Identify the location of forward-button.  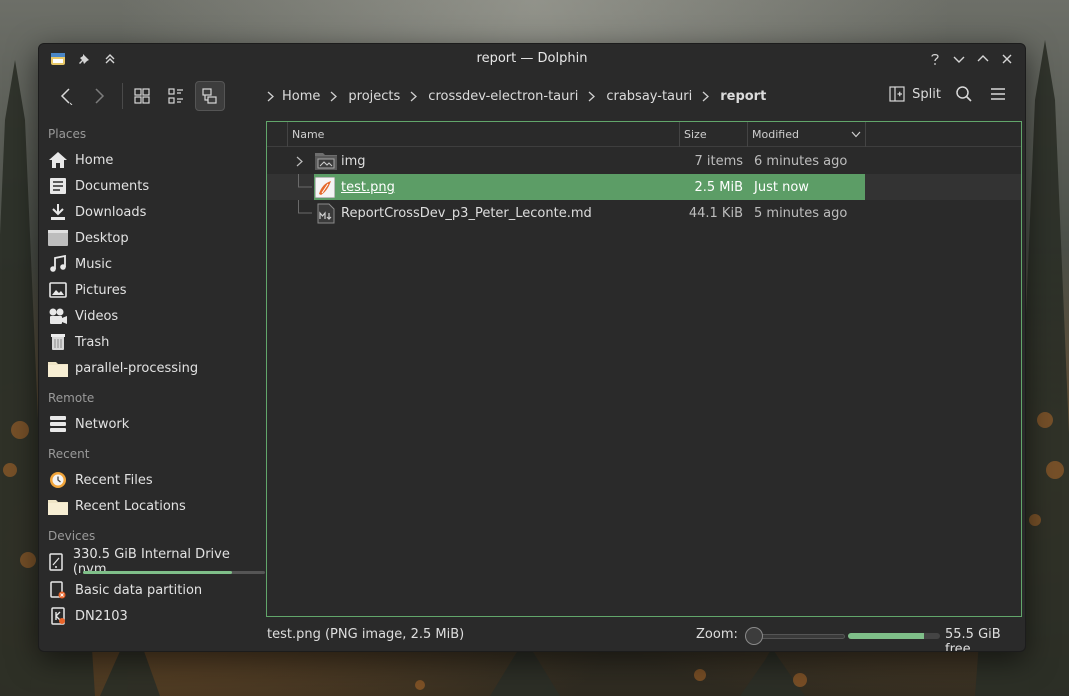
(99, 96).